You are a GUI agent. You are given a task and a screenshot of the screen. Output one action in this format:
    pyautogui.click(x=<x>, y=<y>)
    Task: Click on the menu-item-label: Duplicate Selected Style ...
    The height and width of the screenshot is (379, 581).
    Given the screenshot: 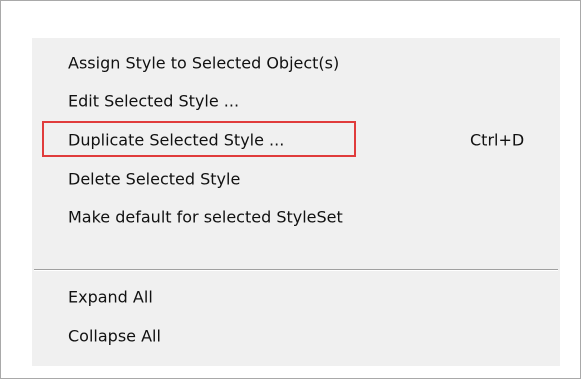 What is the action you would take?
    pyautogui.click(x=176, y=140)
    